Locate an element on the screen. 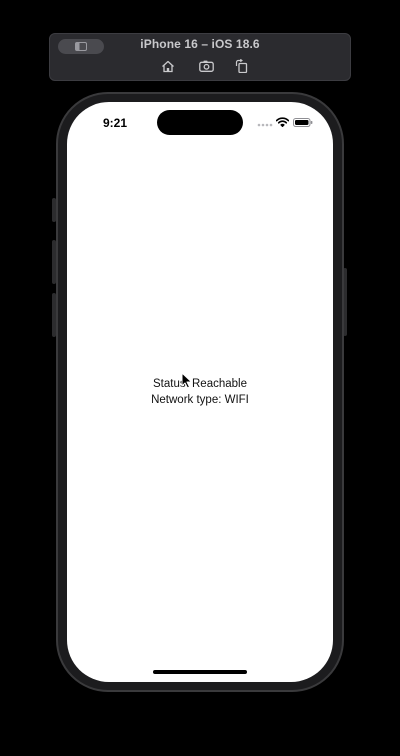 The width and height of the screenshot is (400, 756). network-type-label: Network type: WIFI is located at coordinates (200, 400).